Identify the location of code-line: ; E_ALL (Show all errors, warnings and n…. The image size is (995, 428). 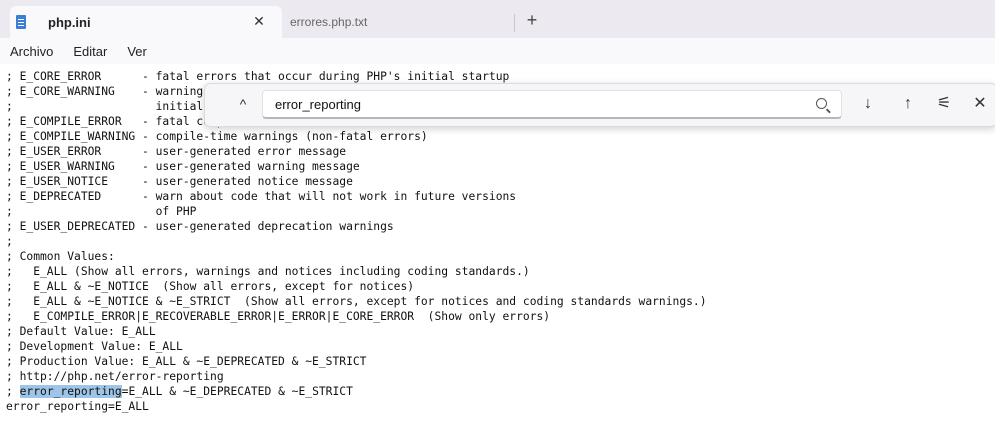
(268, 271).